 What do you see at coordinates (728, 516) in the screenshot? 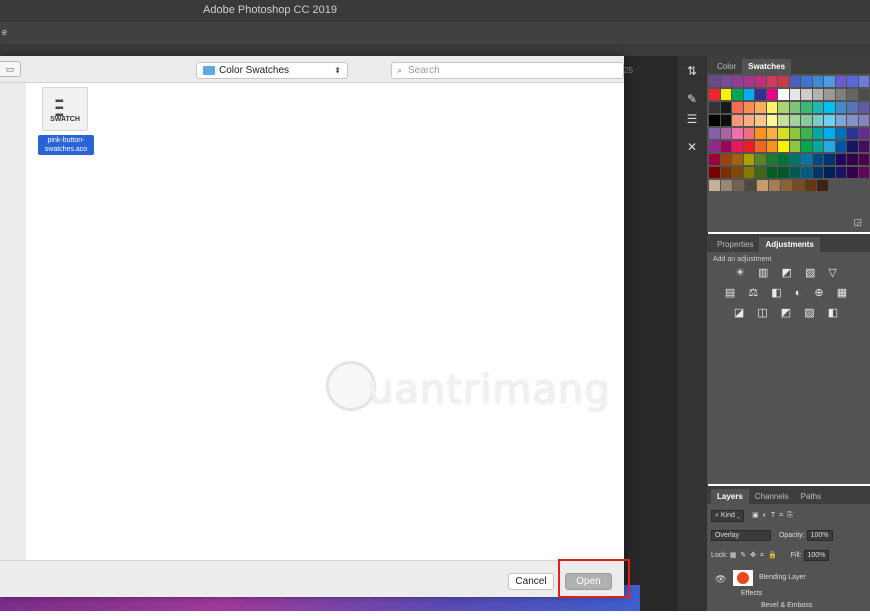
I see `filter-kind-select: ⌕ Kind ⌄` at bounding box center [728, 516].